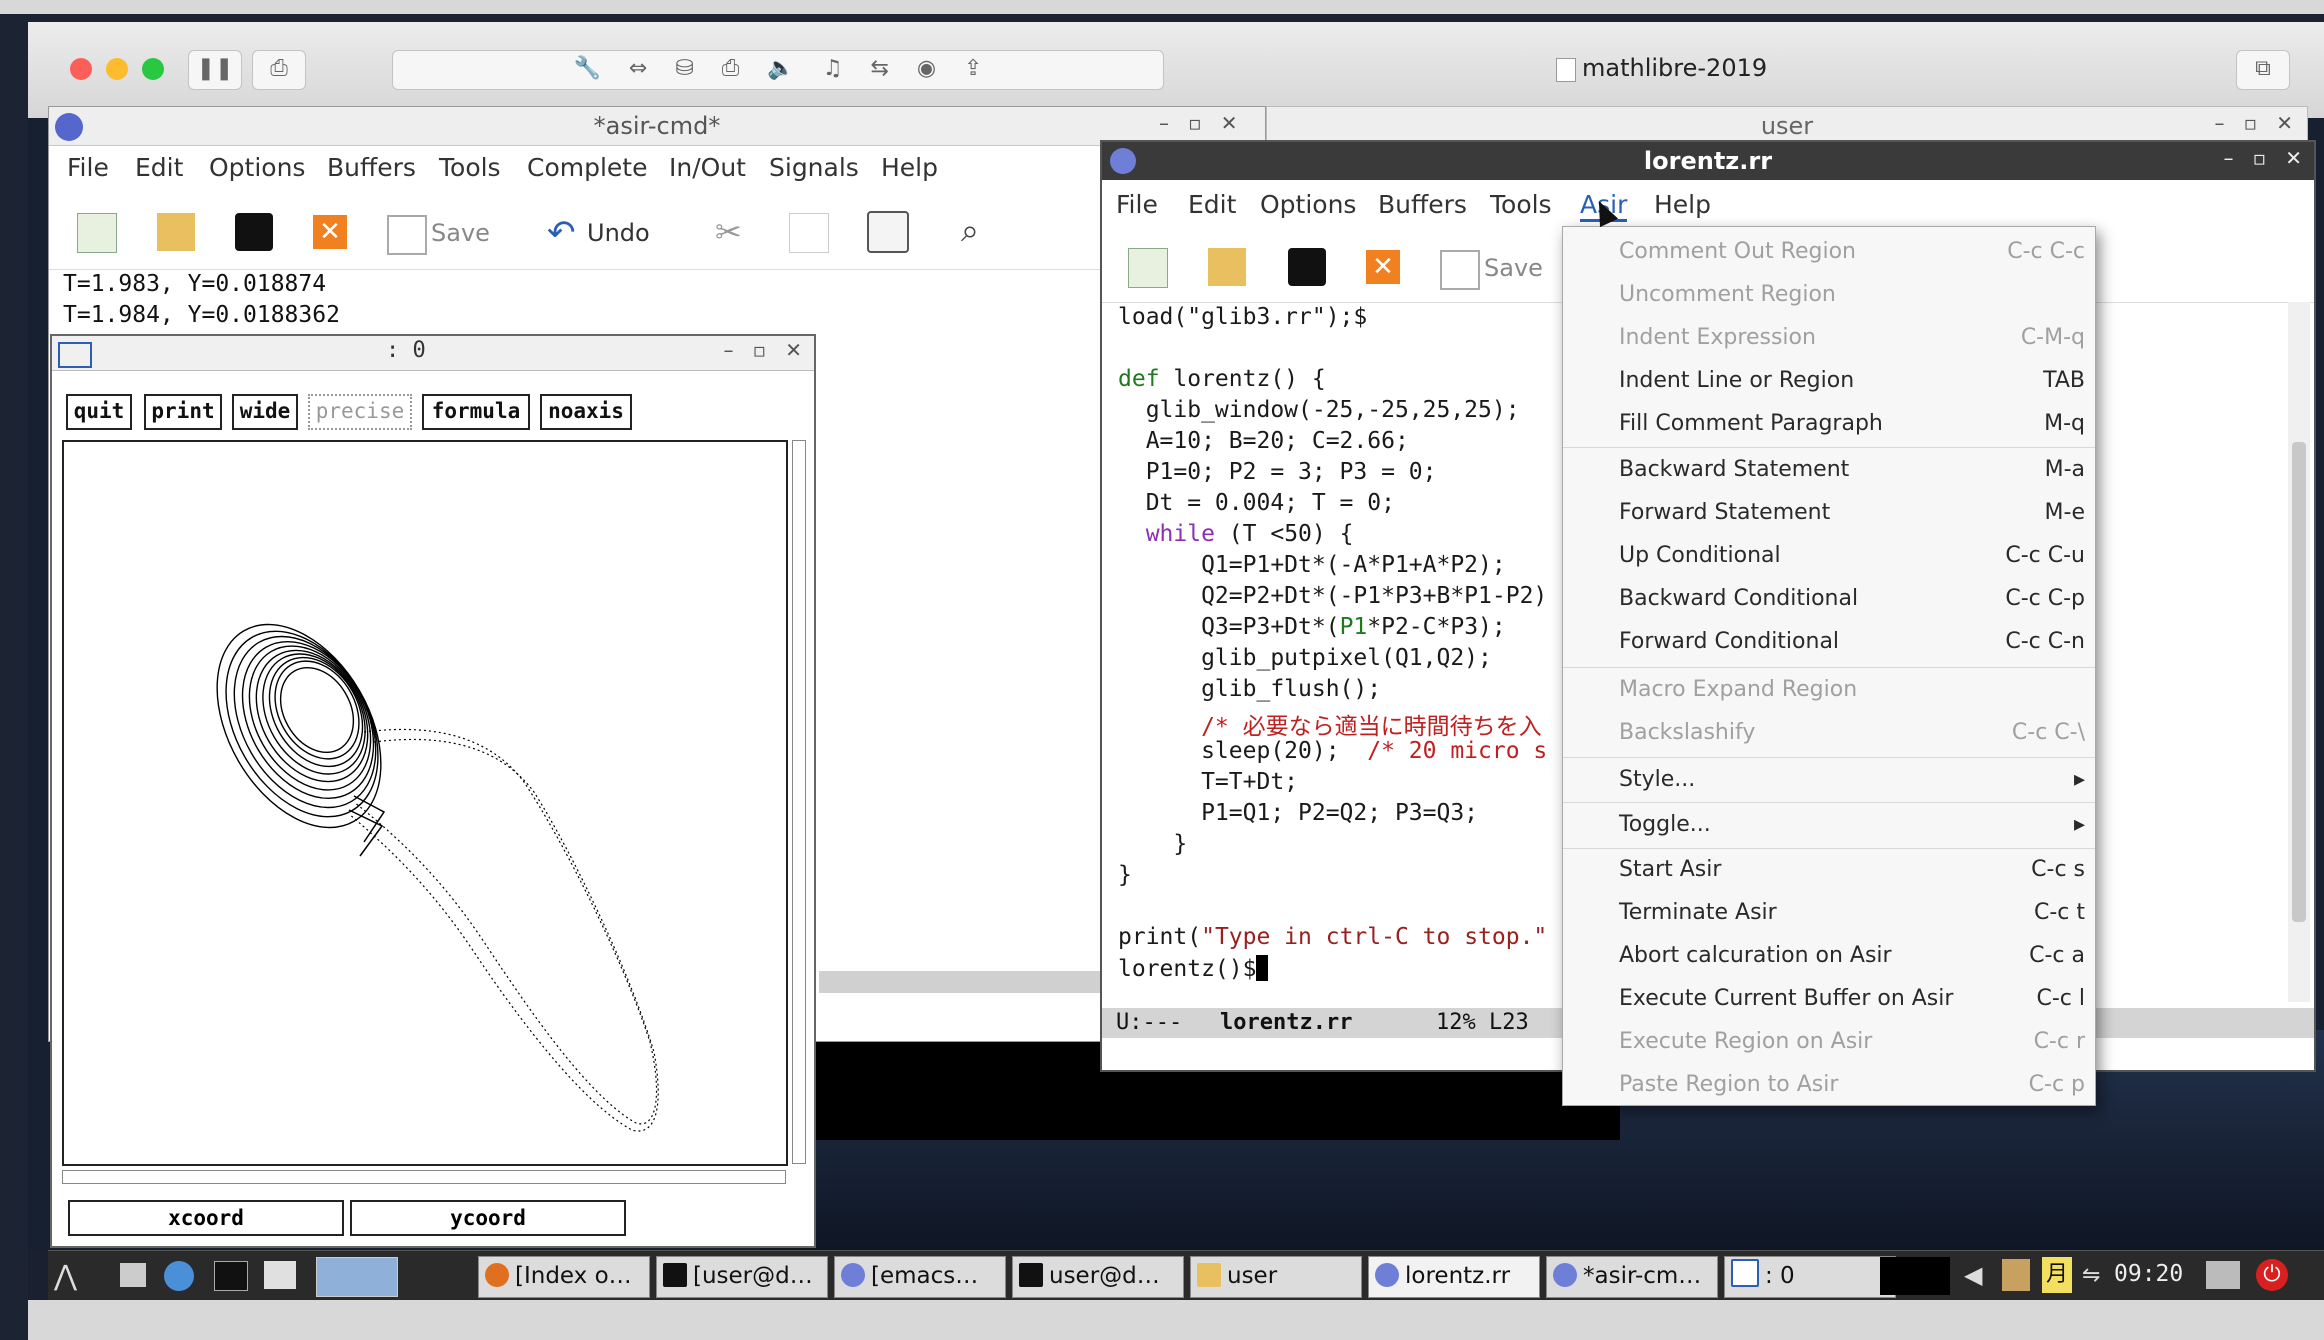 The image size is (2324, 1340). I want to click on copy-icon, so click(809, 233).